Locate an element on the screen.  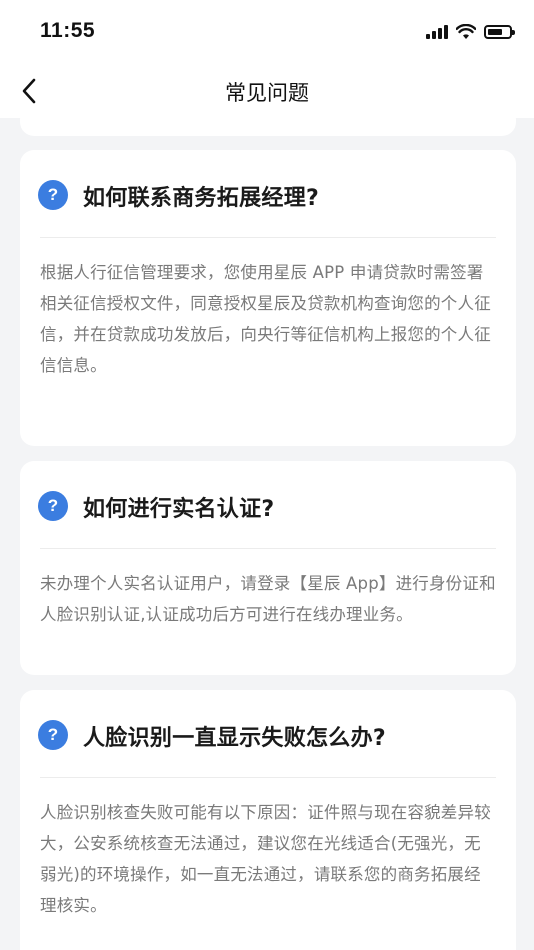
previous-card-edge is located at coordinates (268, 127).